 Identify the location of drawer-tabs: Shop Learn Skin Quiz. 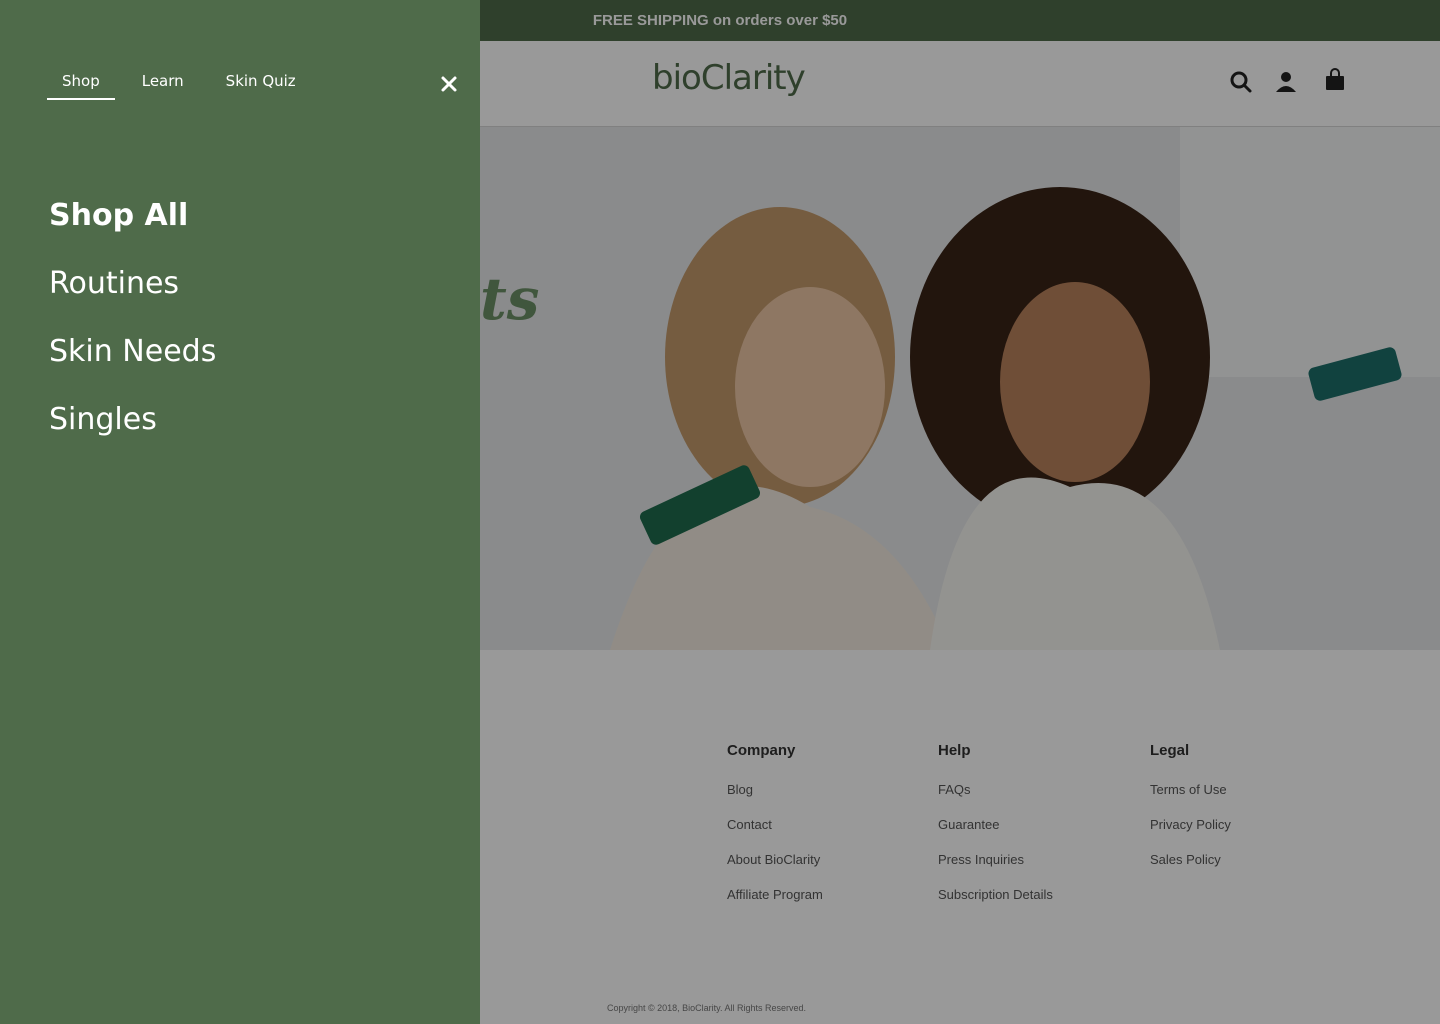
(185, 83).